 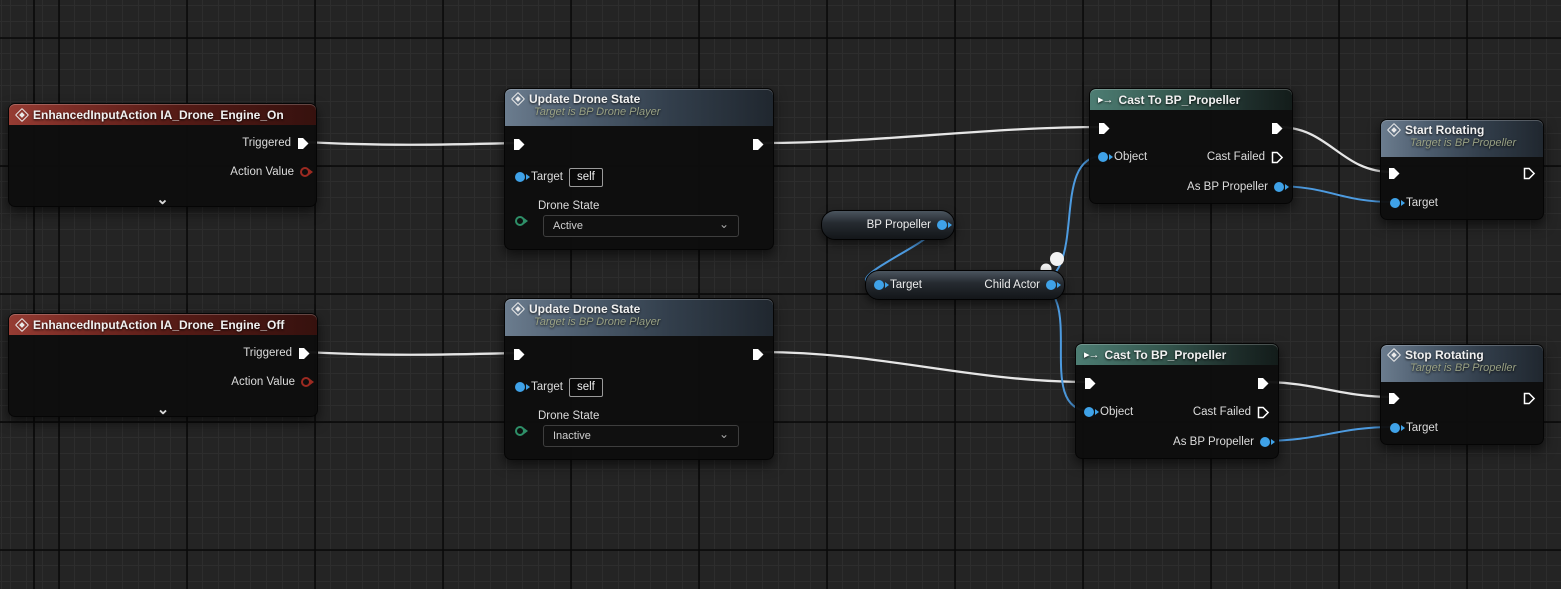 I want to click on node-title: EnhancedInputAction IA_Drone_Engine_On, so click(x=158, y=114).